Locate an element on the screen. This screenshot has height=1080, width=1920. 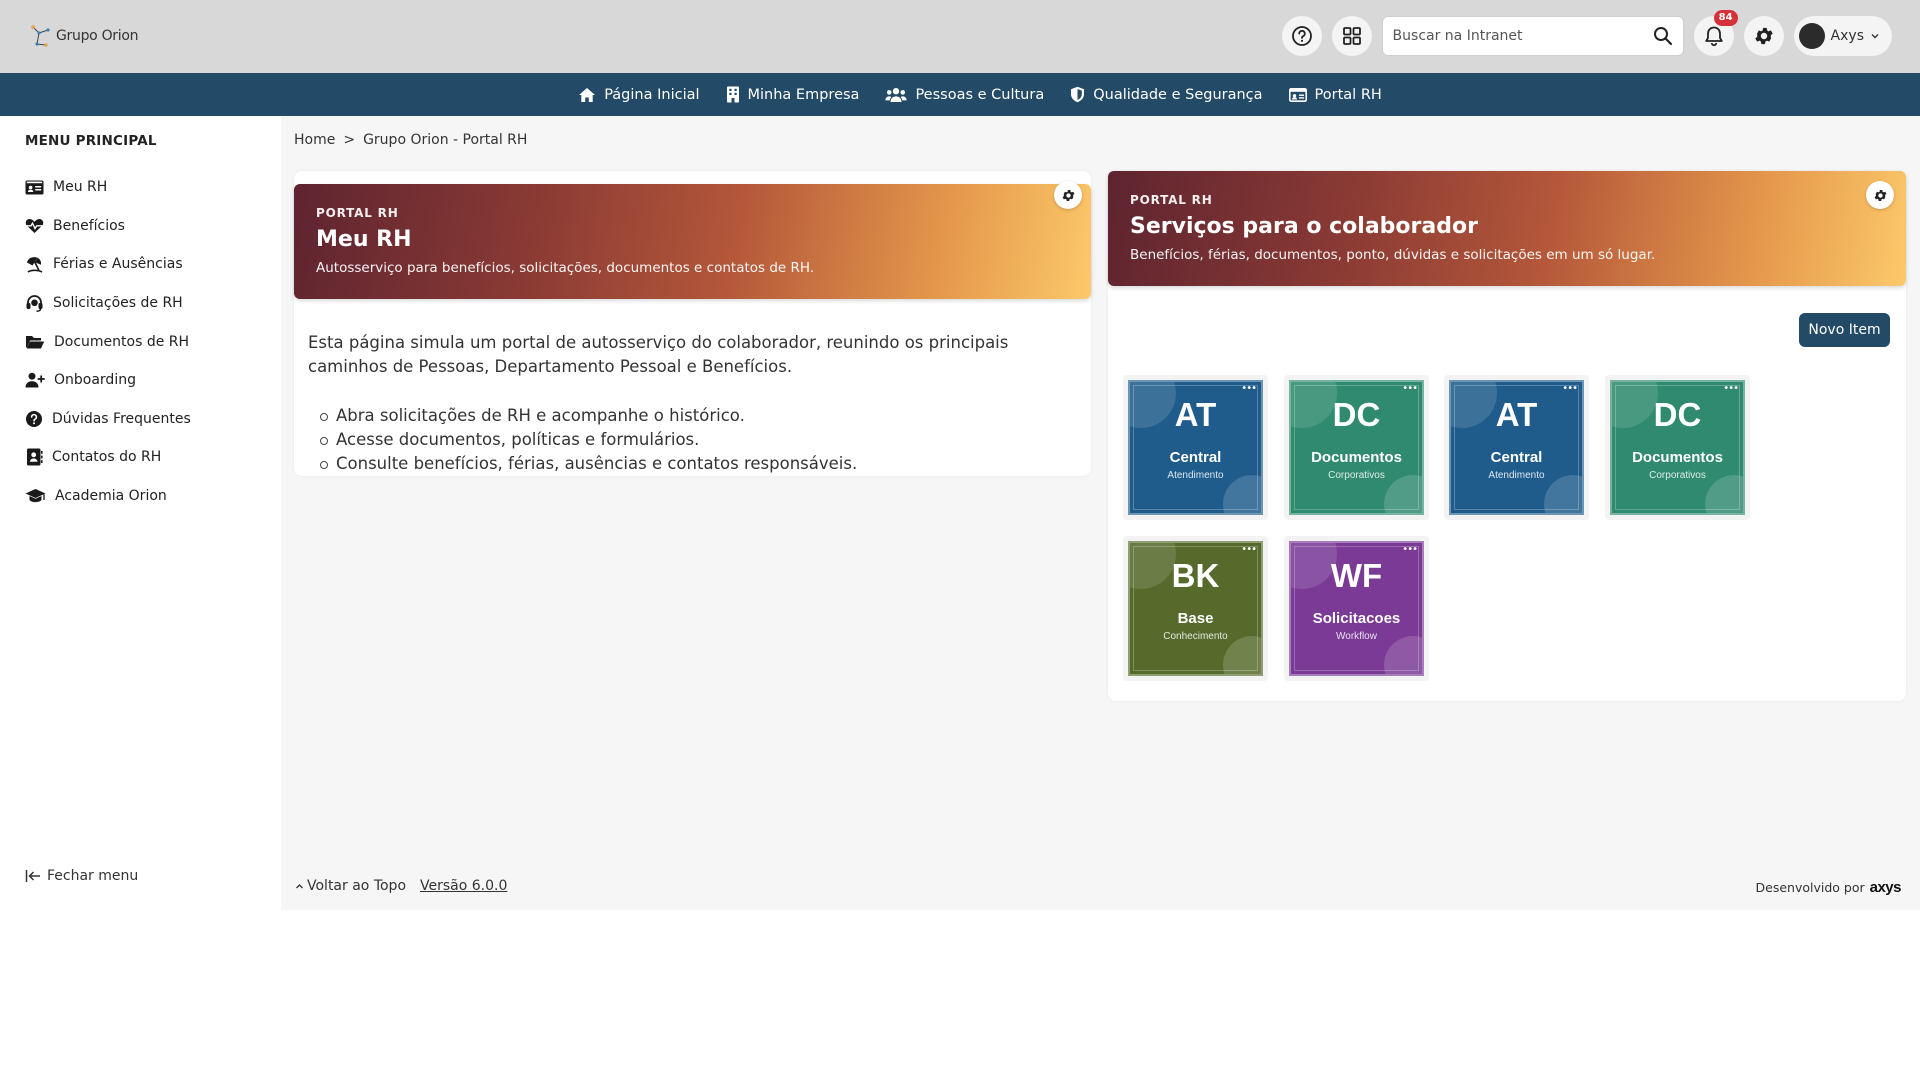
hero-title: Serviços para o colaborador is located at coordinates (1304, 226).